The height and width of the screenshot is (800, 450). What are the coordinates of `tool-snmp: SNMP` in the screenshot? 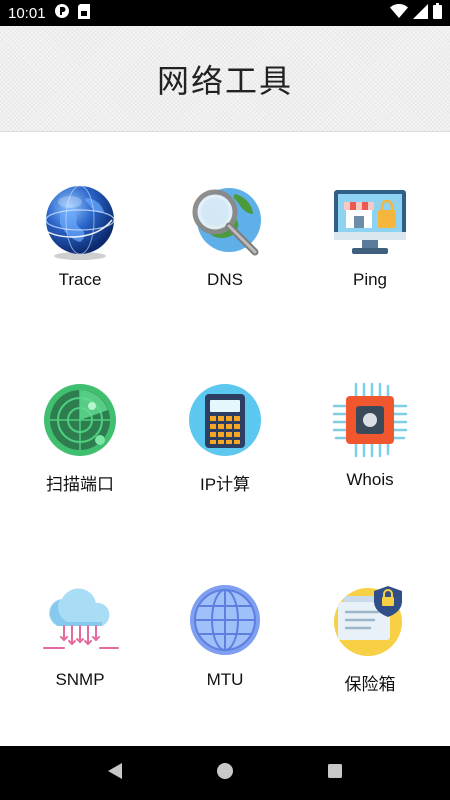 It's located at (80, 636).